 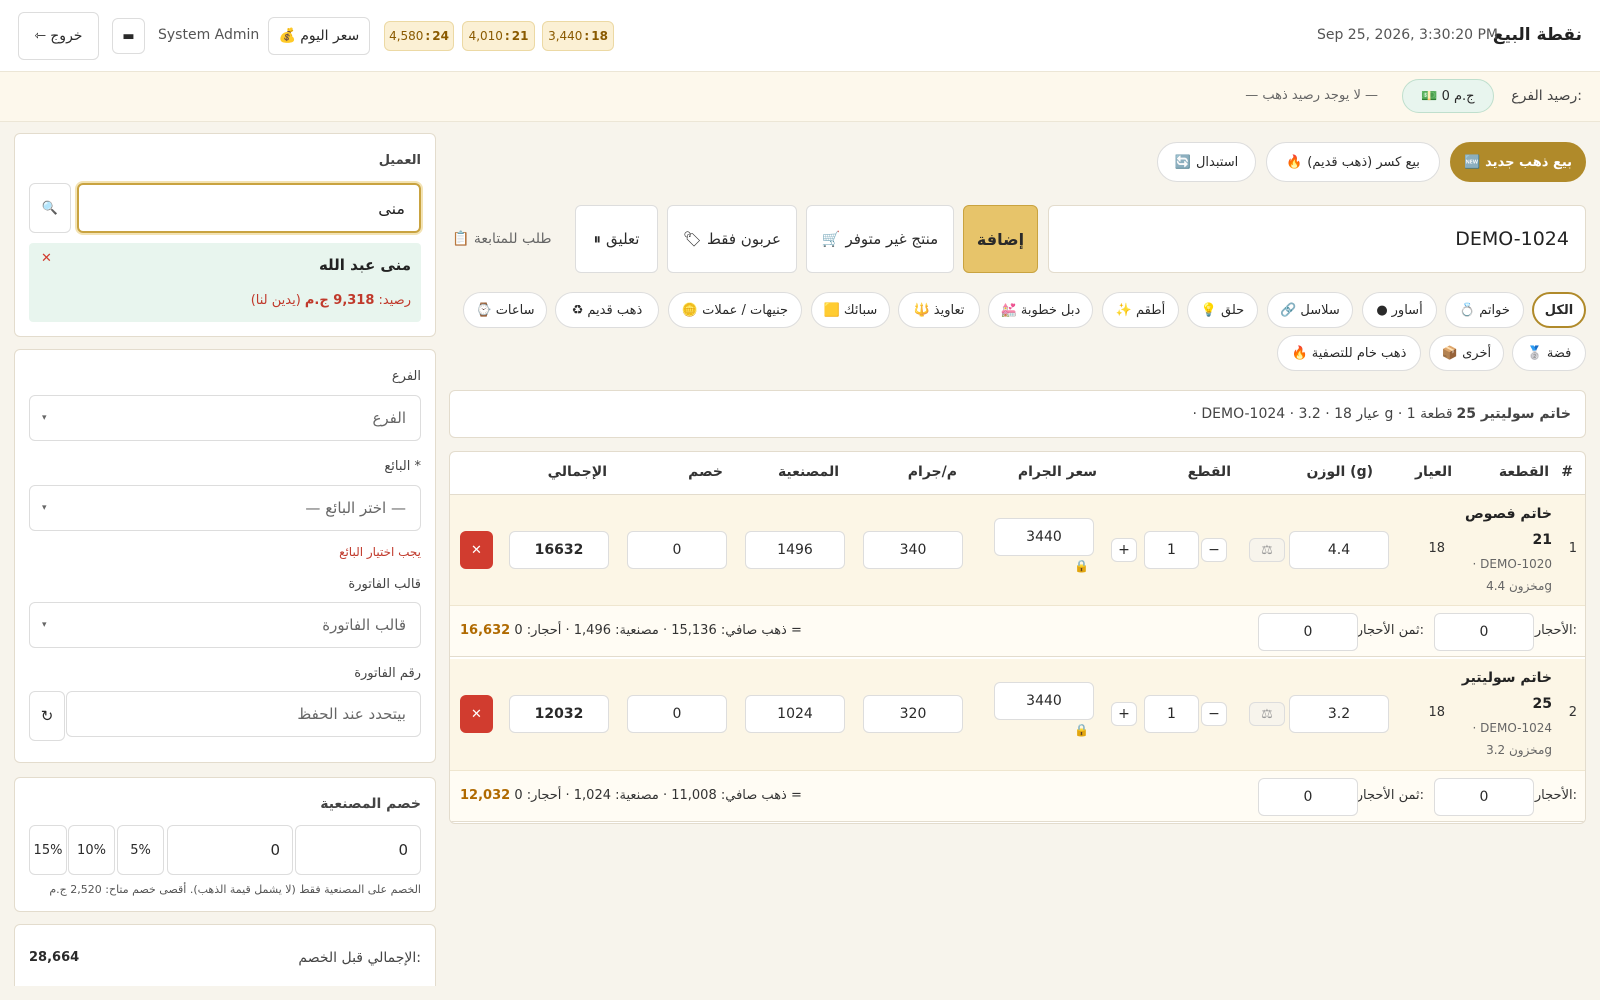 I want to click on item-details: · DEMO-1024 · عيار 18 · 3.2 g · 1 قطعة, so click(x=1322, y=414).